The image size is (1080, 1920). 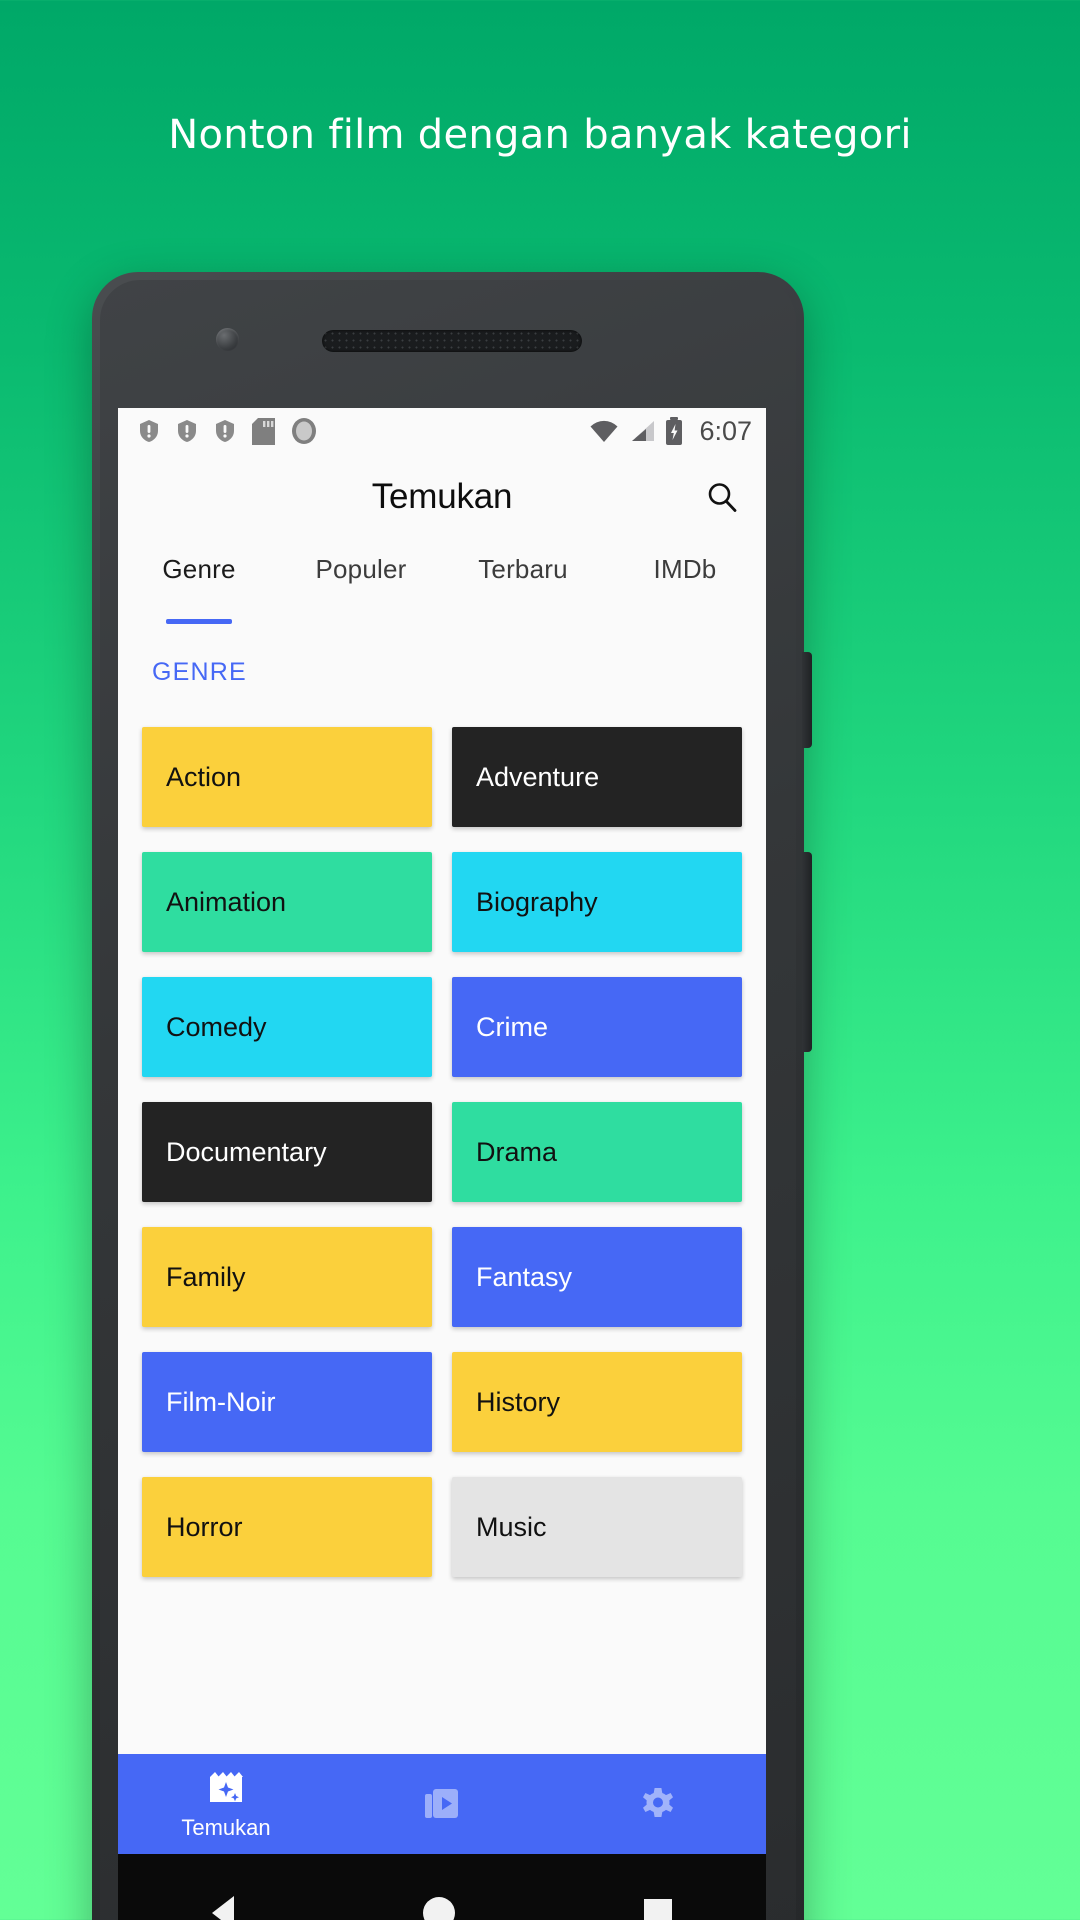 What do you see at coordinates (199, 569) in the screenshot?
I see `tab-label: Genre` at bounding box center [199, 569].